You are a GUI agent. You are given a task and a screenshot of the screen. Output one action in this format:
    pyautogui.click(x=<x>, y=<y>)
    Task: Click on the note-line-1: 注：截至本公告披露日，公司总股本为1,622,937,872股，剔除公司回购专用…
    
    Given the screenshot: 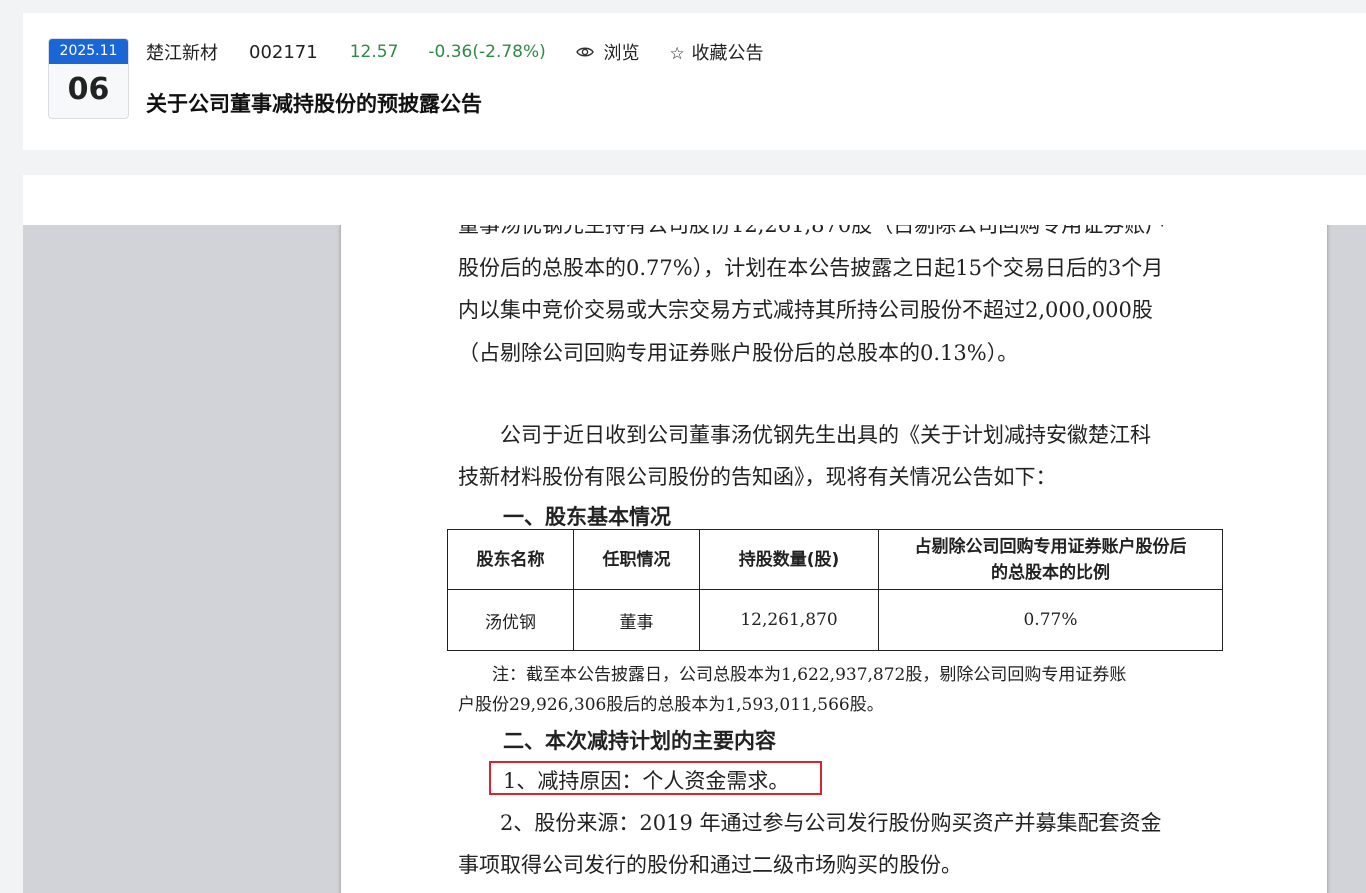 What is the action you would take?
    pyautogui.click(x=792, y=675)
    